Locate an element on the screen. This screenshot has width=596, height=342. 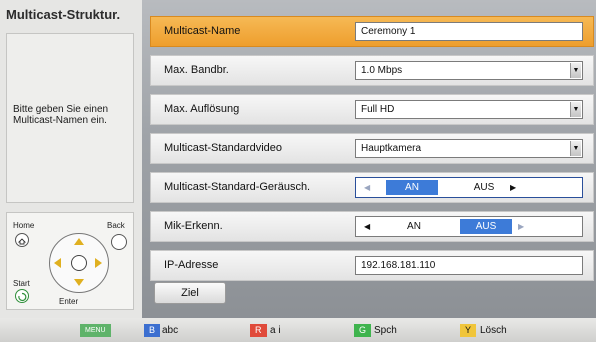
row-multicast-default-video: Multicast-Standardvideo Hauptkamera ▼ is located at coordinates (372, 148).